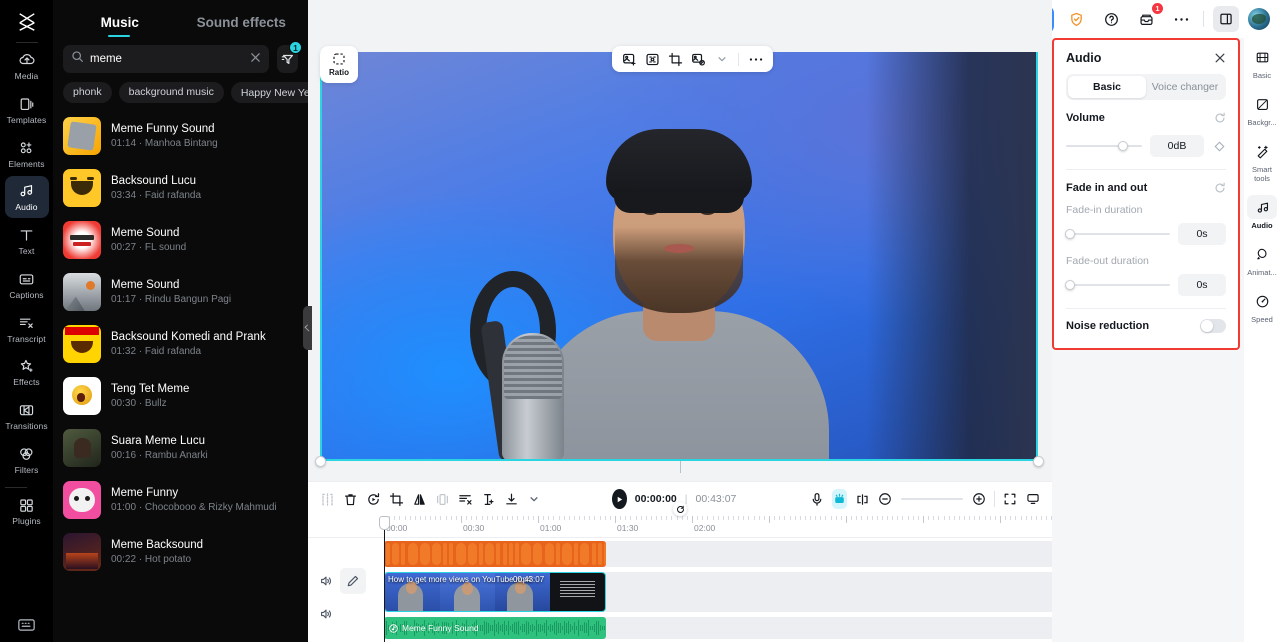 This screenshot has height=642, width=1280. Describe the element at coordinates (495, 554) in the screenshot. I see `audio-overlay-clip` at that location.